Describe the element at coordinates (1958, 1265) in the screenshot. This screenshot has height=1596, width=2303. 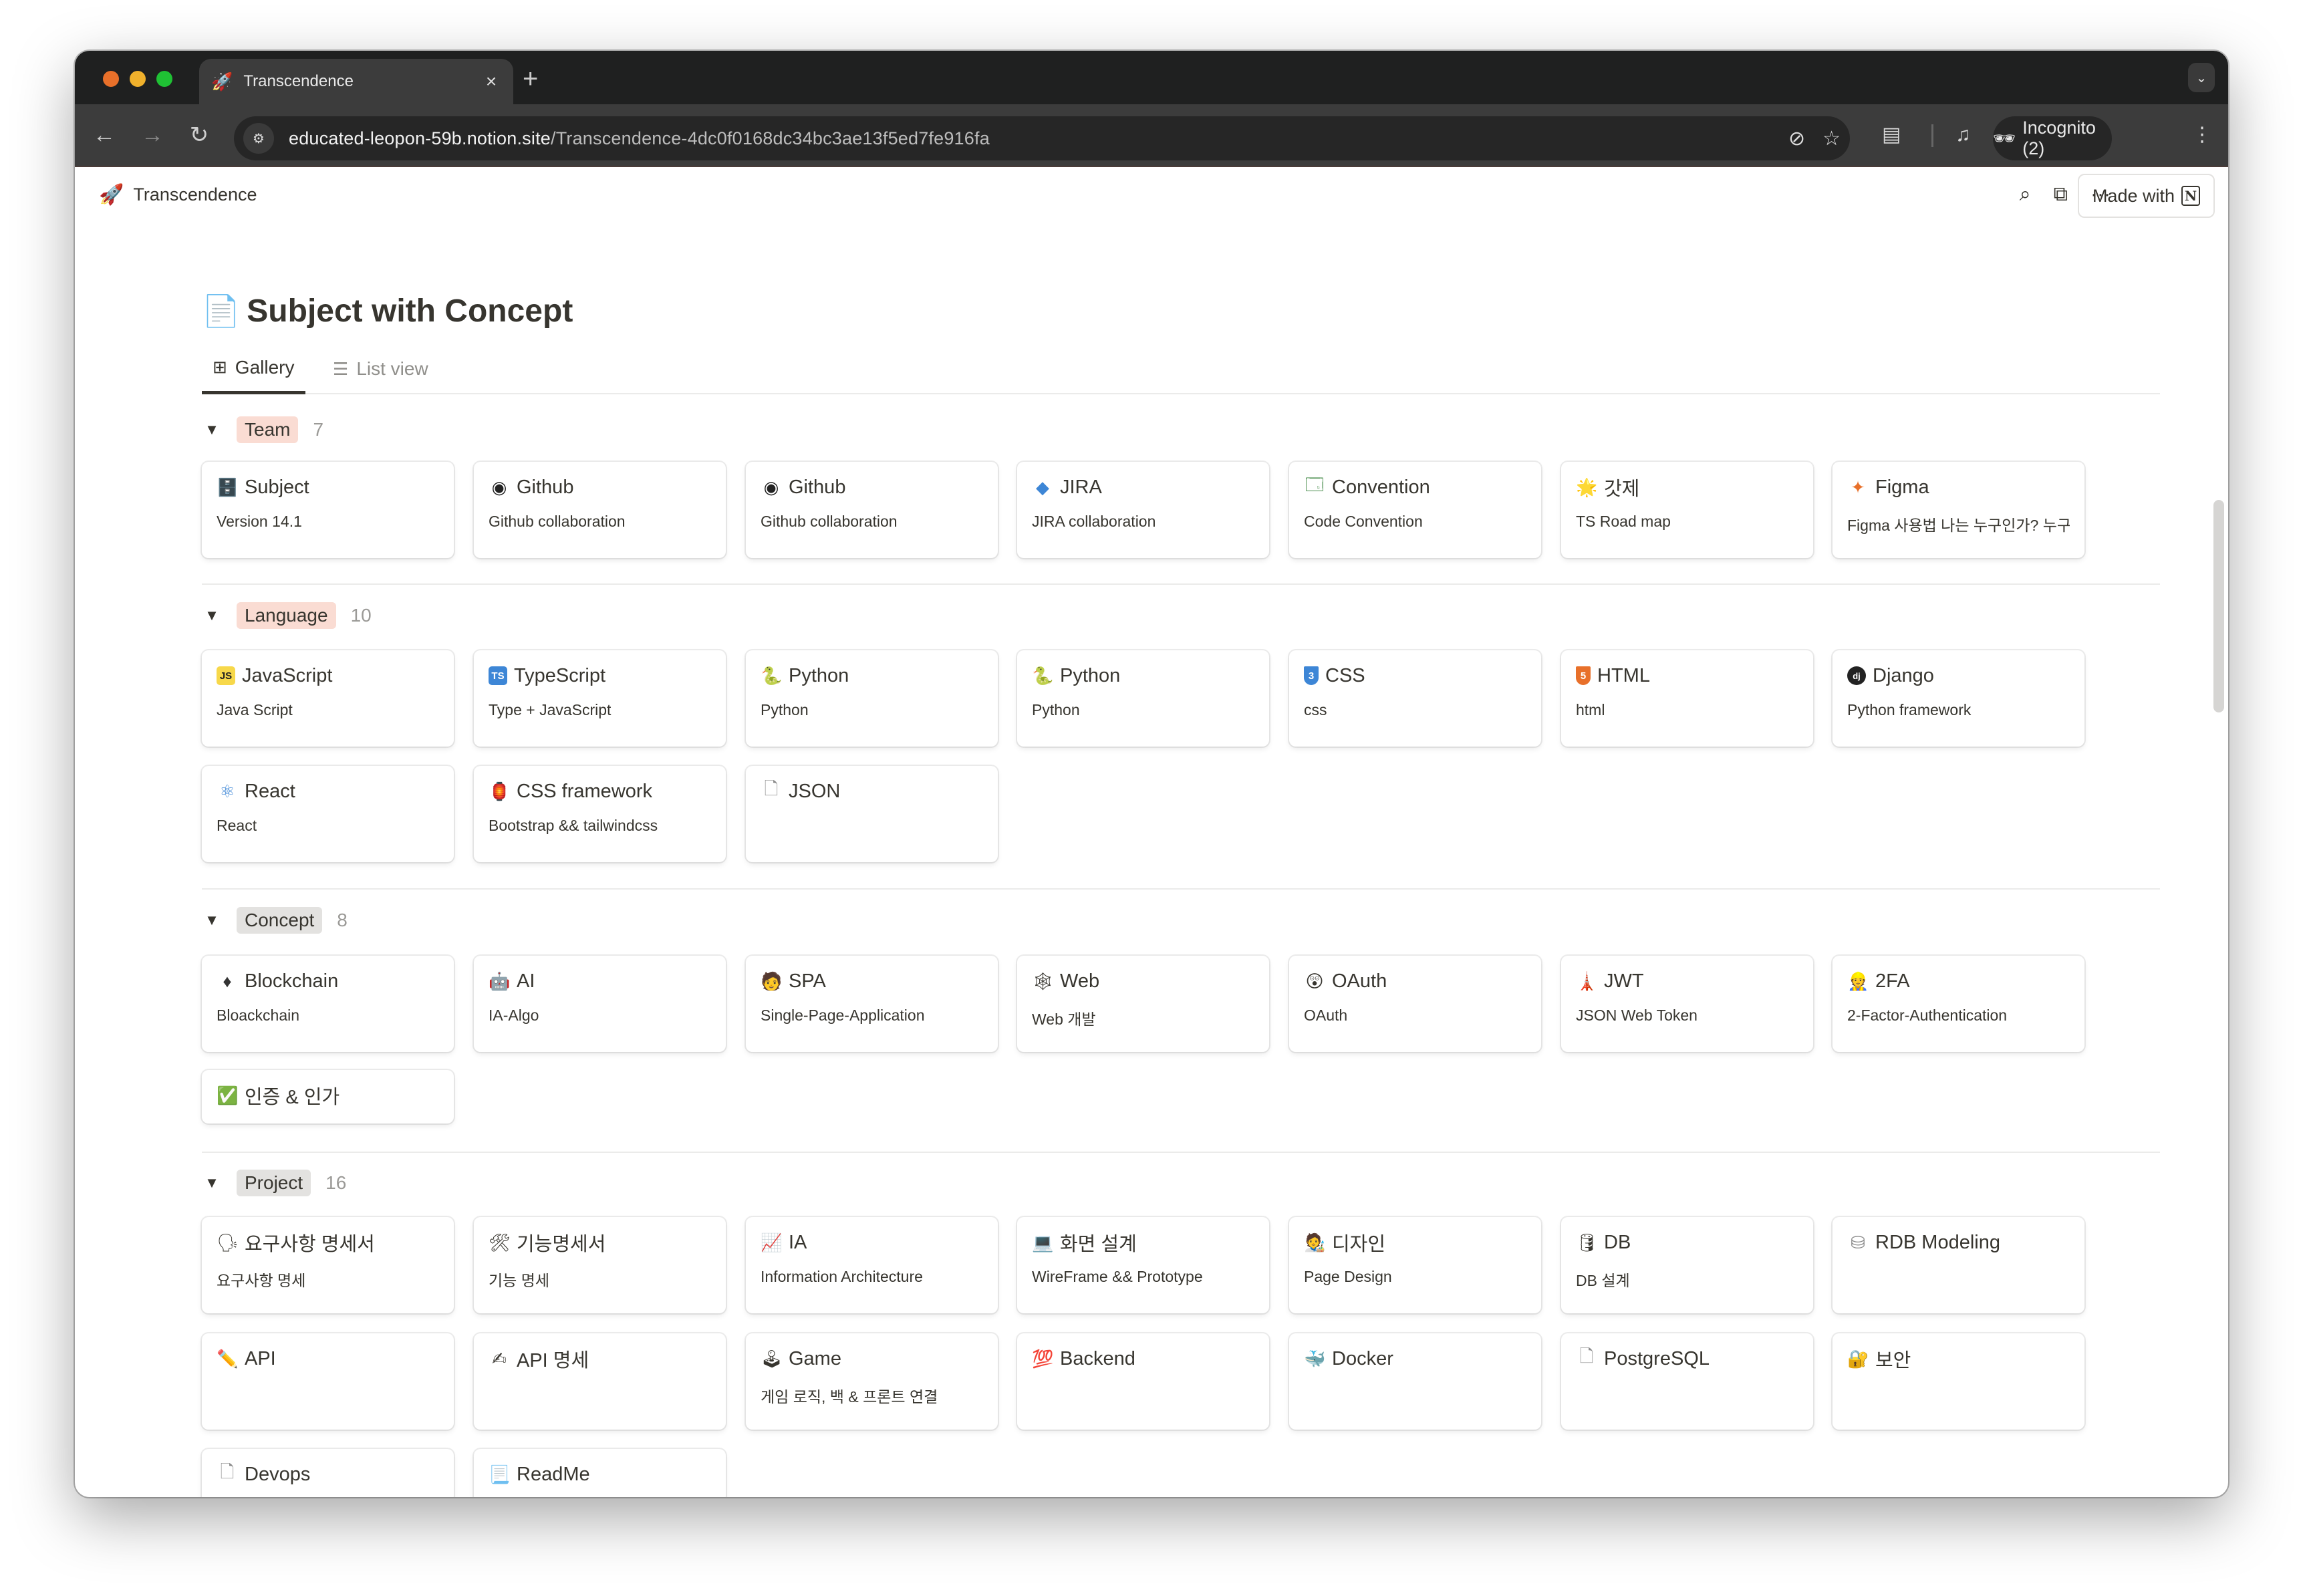
I see `gallery-card: ⛁ RDB Modeling` at that location.